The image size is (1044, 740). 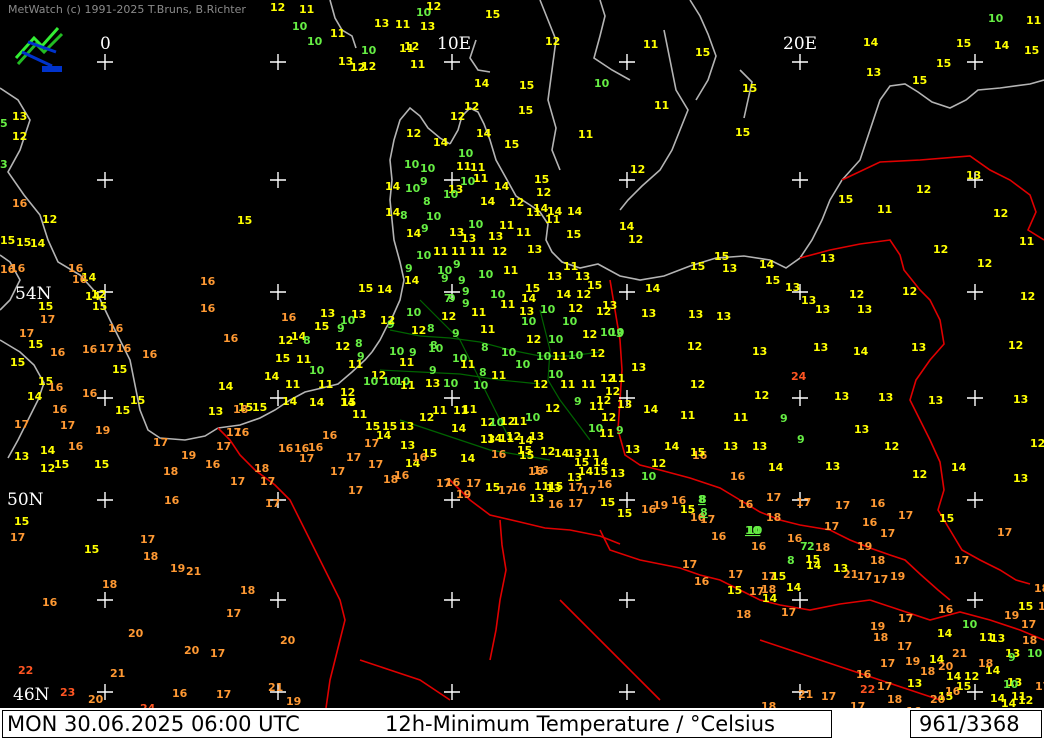 What do you see at coordinates (620, 333) in the screenshot?
I see `station-value: 3` at bounding box center [620, 333].